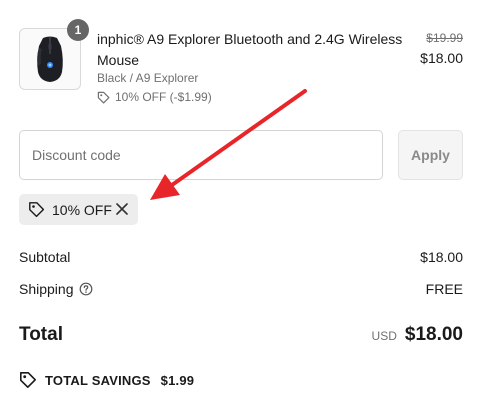 This screenshot has height=401, width=488. What do you see at coordinates (148, 78) in the screenshot?
I see `product-variant: Black / A9 Explorer` at bounding box center [148, 78].